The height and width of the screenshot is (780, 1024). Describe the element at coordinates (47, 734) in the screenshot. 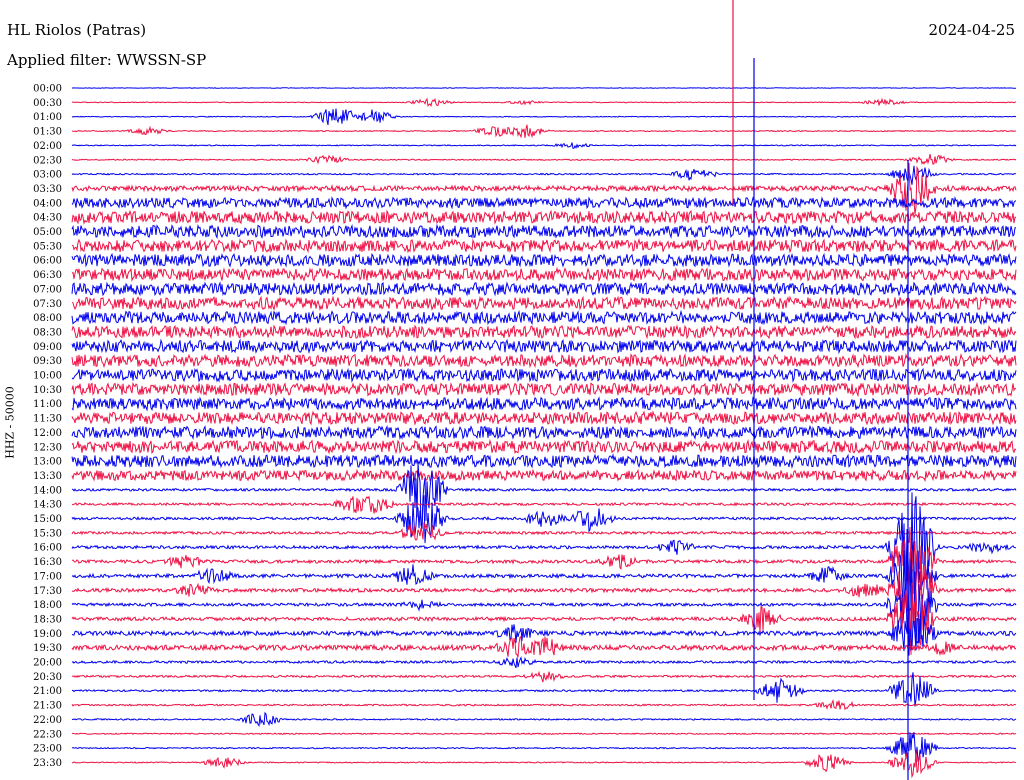

I see `row-time-label: 22:30` at that location.